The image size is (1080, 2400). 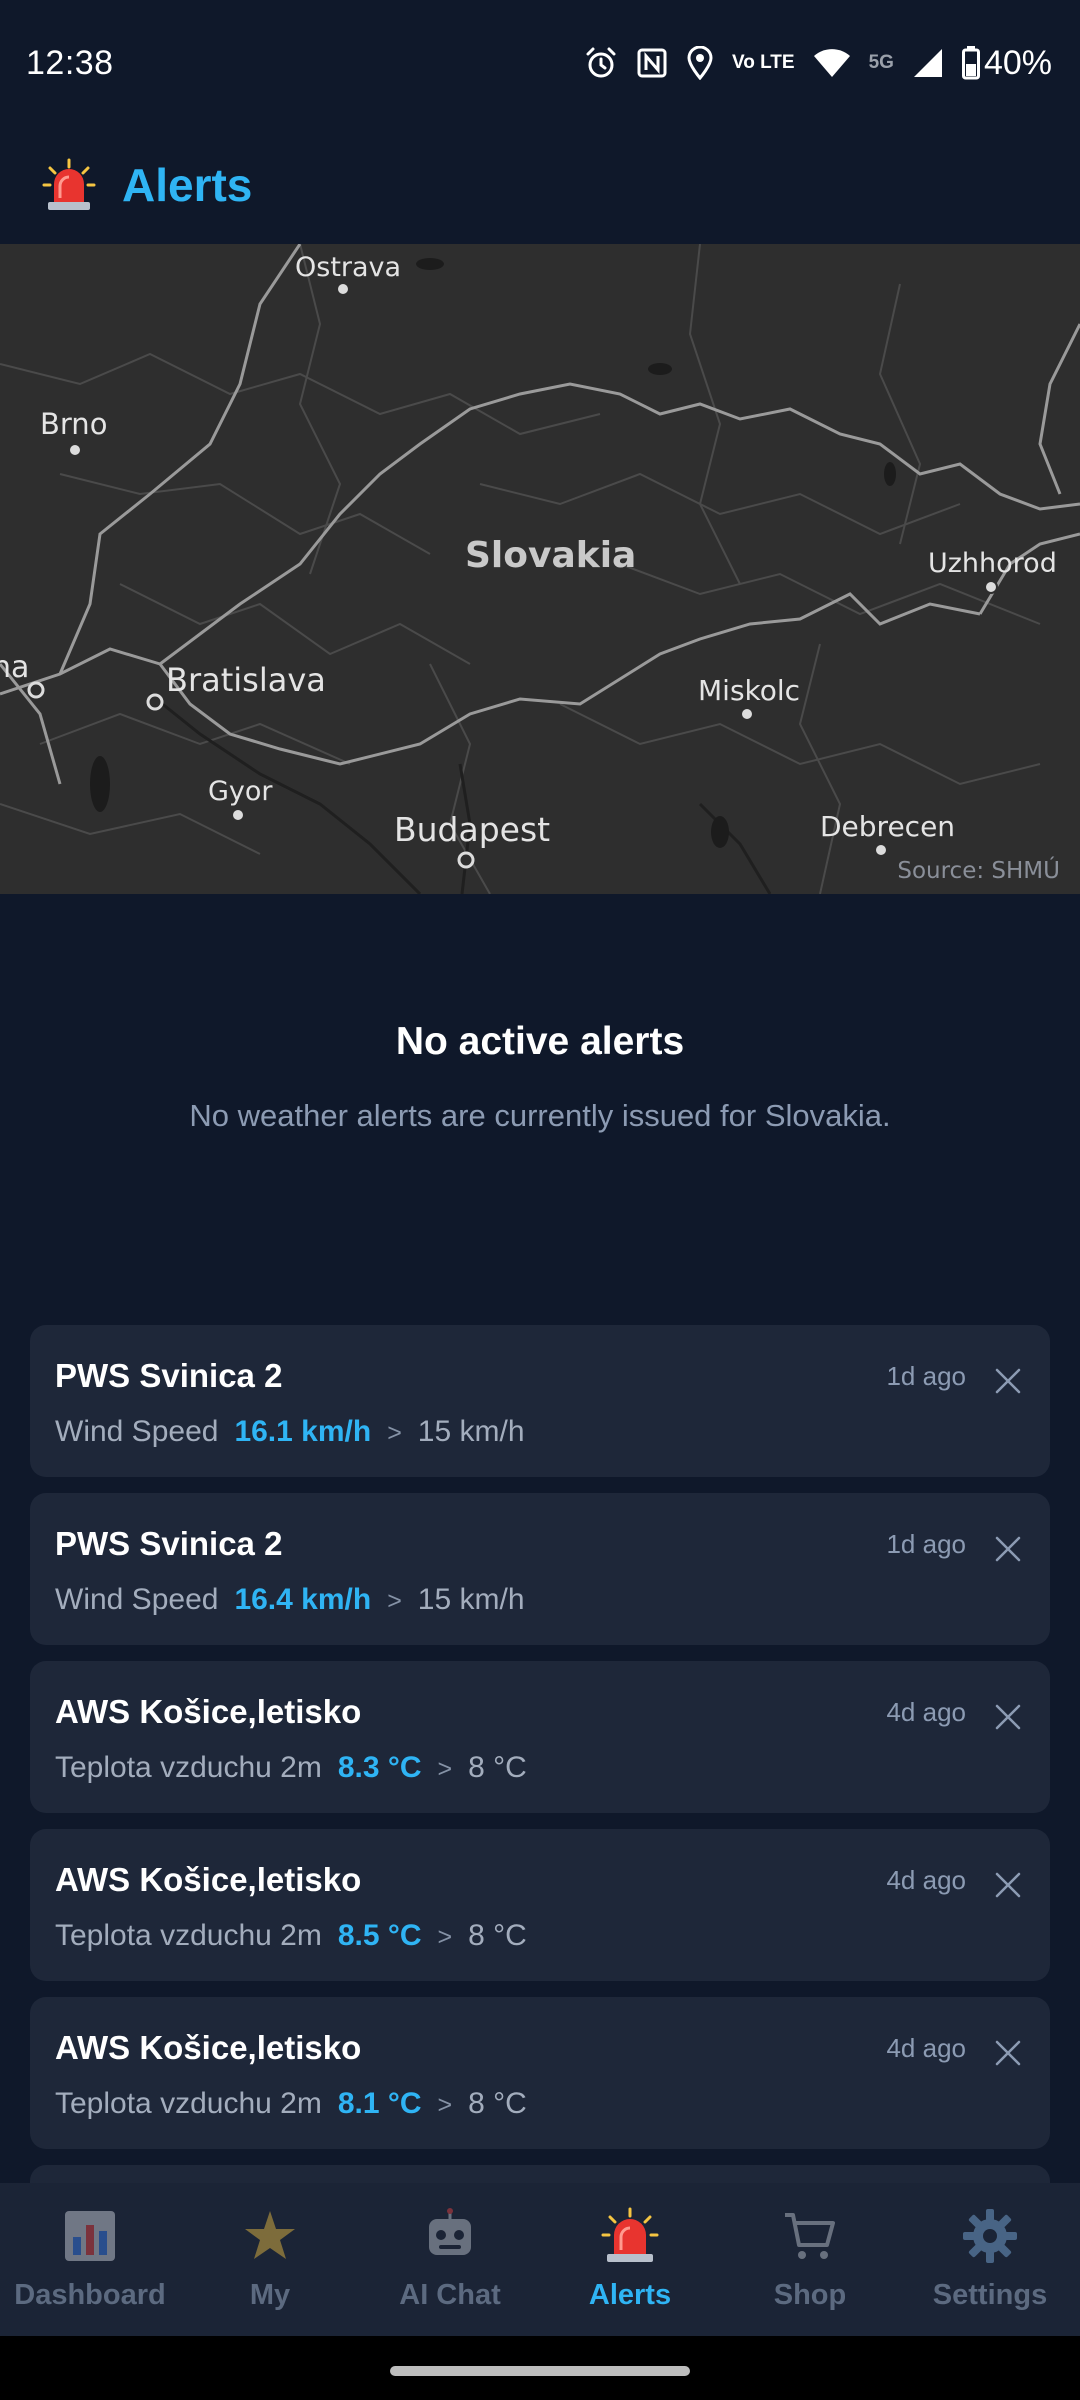 I want to click on alert-value: 8.5 °C, so click(x=379, y=1935).